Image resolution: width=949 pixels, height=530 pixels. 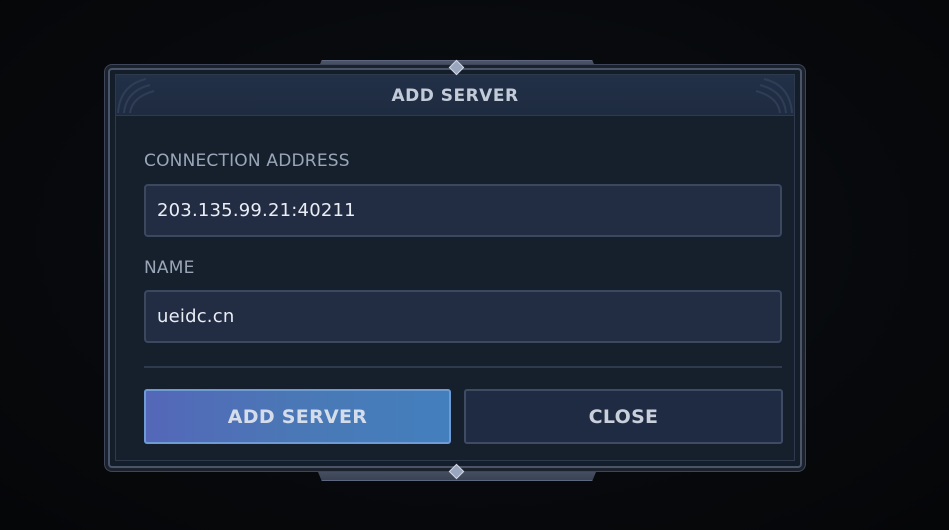 What do you see at coordinates (247, 161) in the screenshot?
I see `connection-address-label: CONNECTION ADDRESS` at bounding box center [247, 161].